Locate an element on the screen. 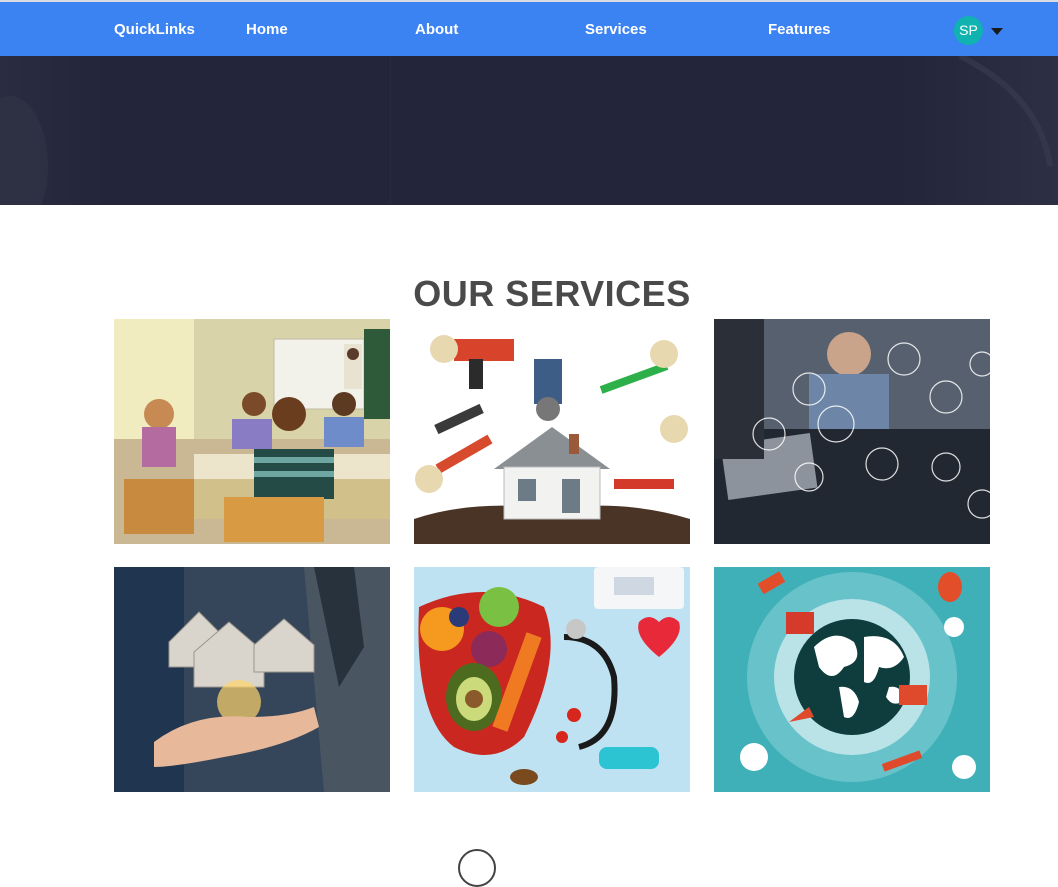  service-card-home-repair is located at coordinates (552, 431).